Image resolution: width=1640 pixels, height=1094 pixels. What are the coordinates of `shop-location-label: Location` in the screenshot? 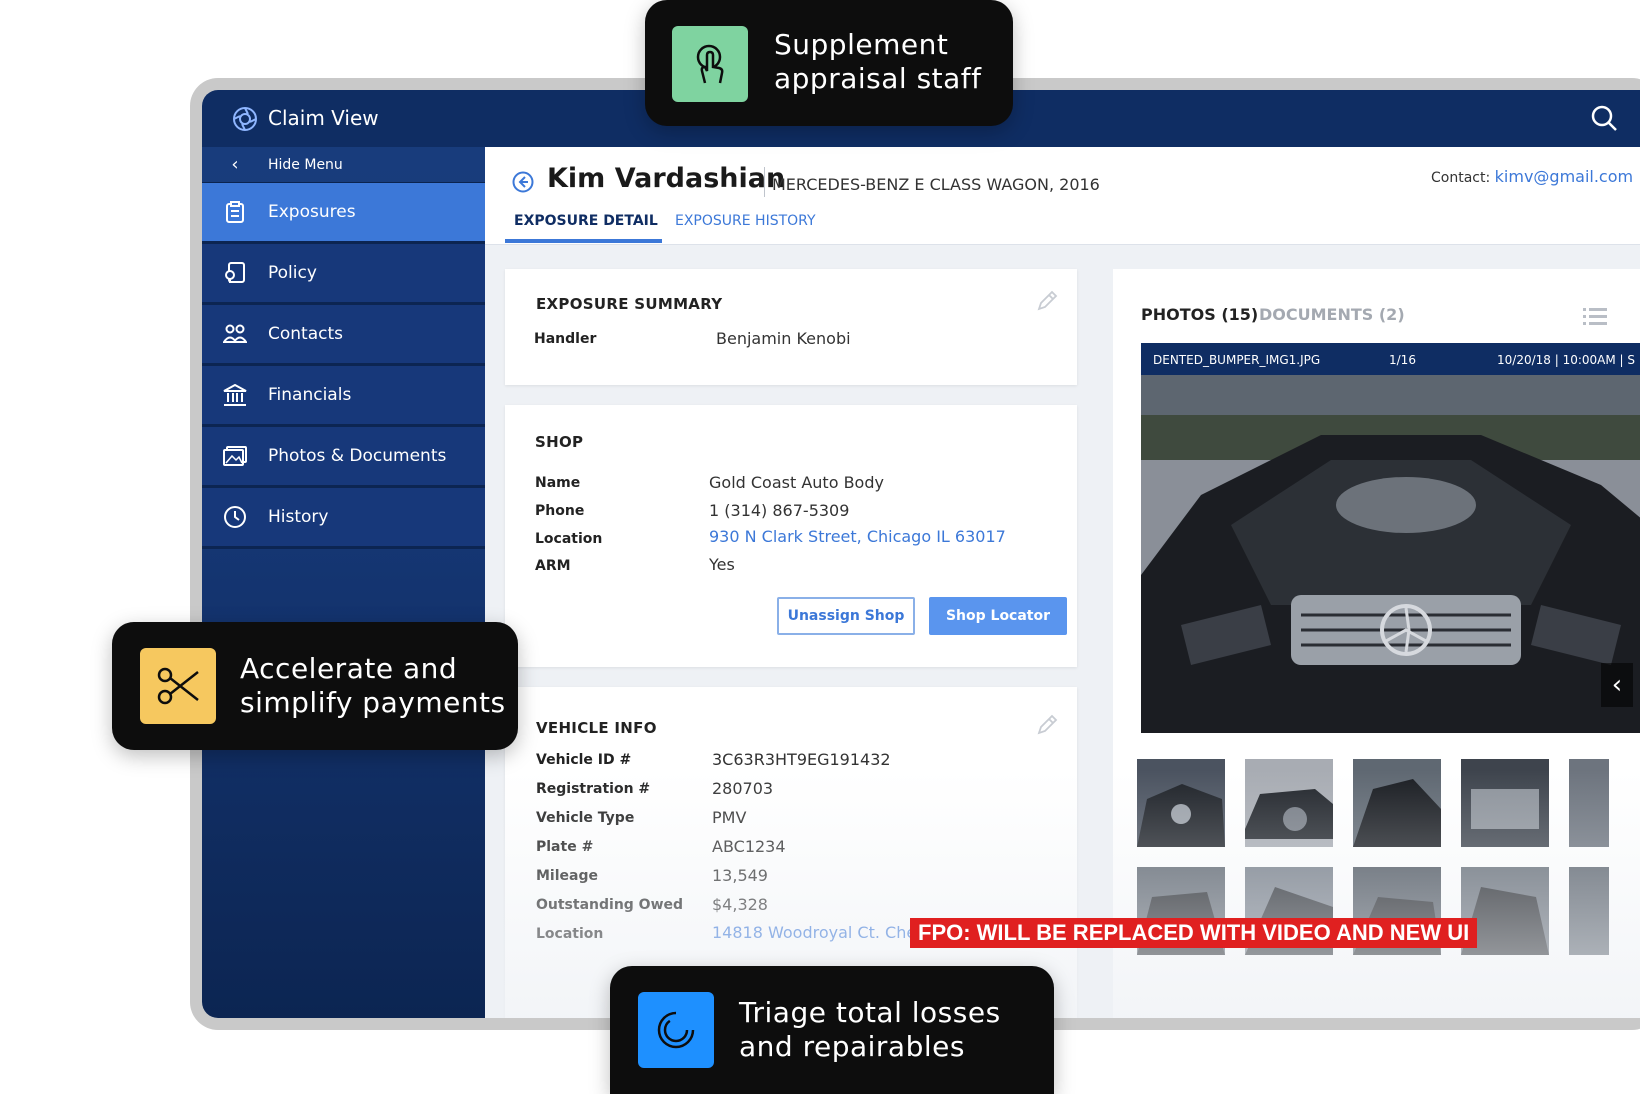 It's located at (569, 539).